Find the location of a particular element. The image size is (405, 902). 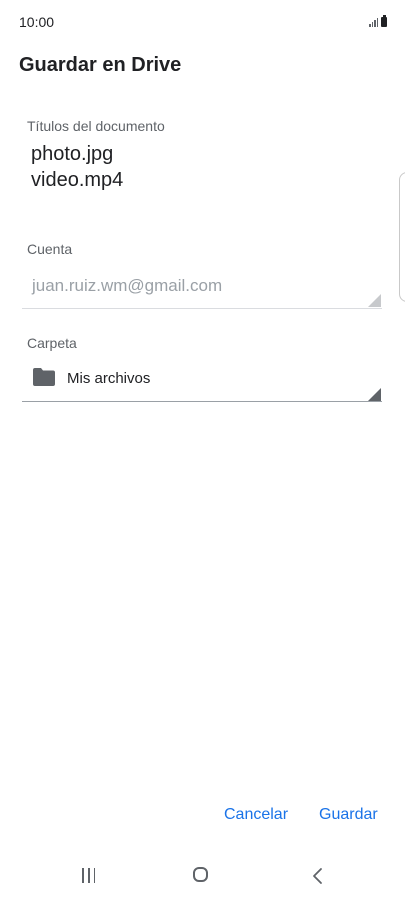

edge-panel-handle is located at coordinates (402, 237).